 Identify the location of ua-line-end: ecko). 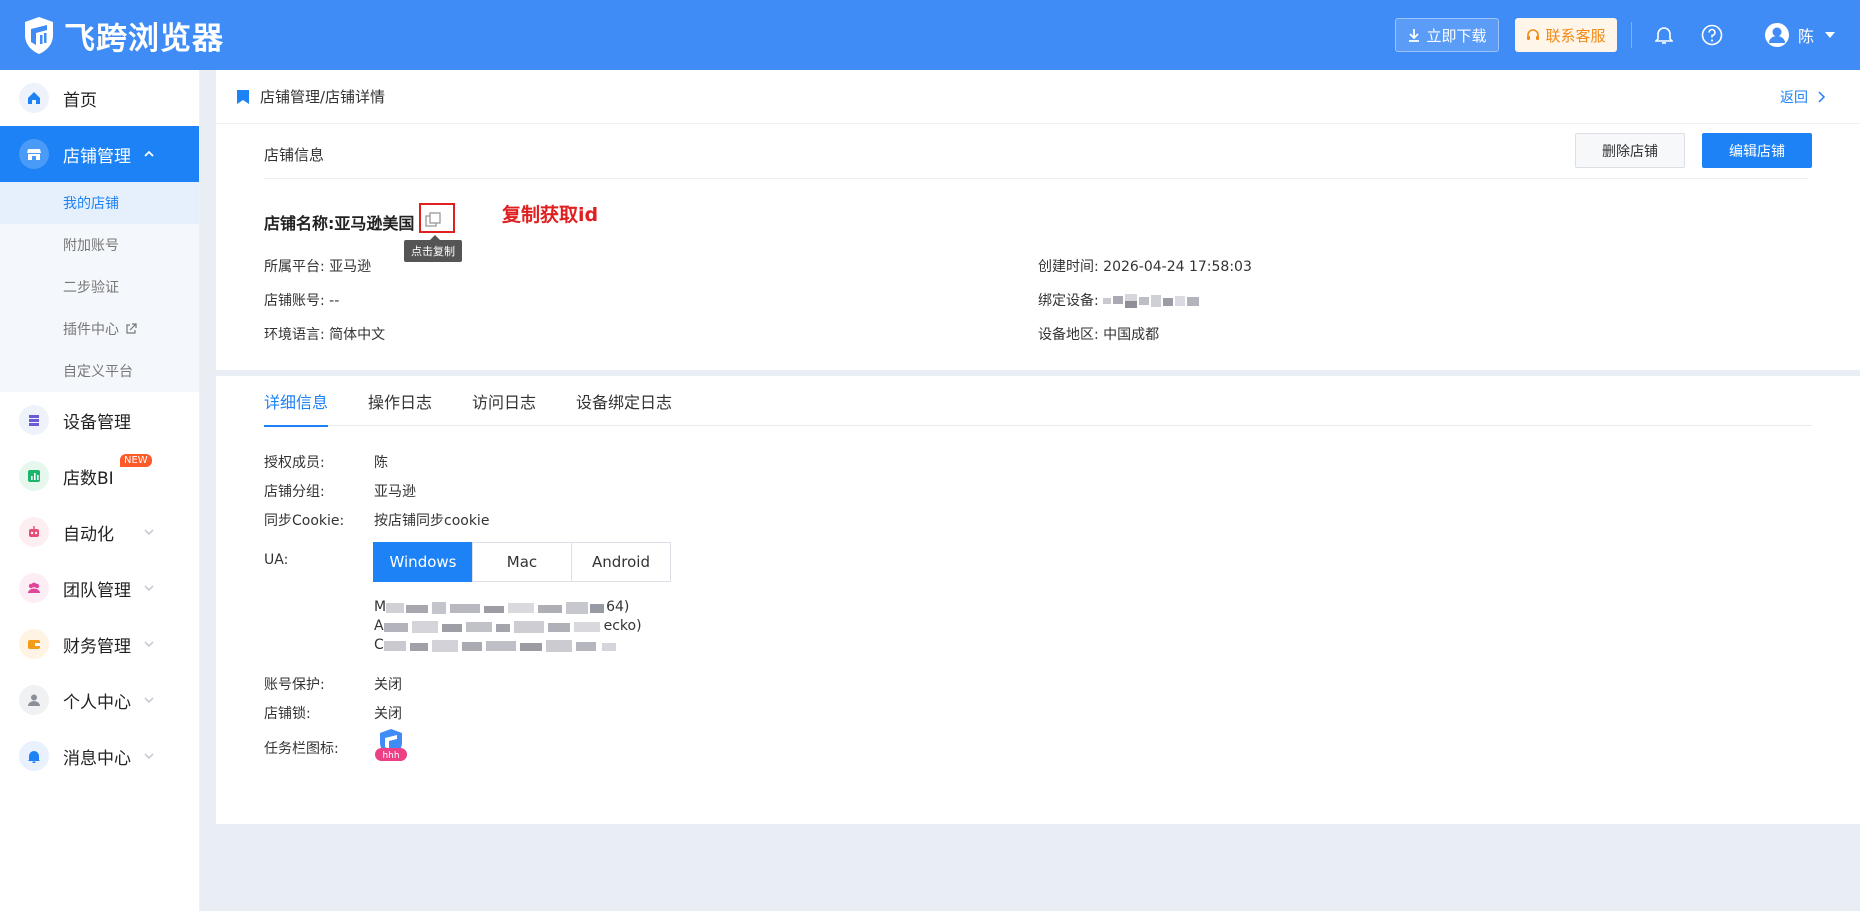
(622, 626).